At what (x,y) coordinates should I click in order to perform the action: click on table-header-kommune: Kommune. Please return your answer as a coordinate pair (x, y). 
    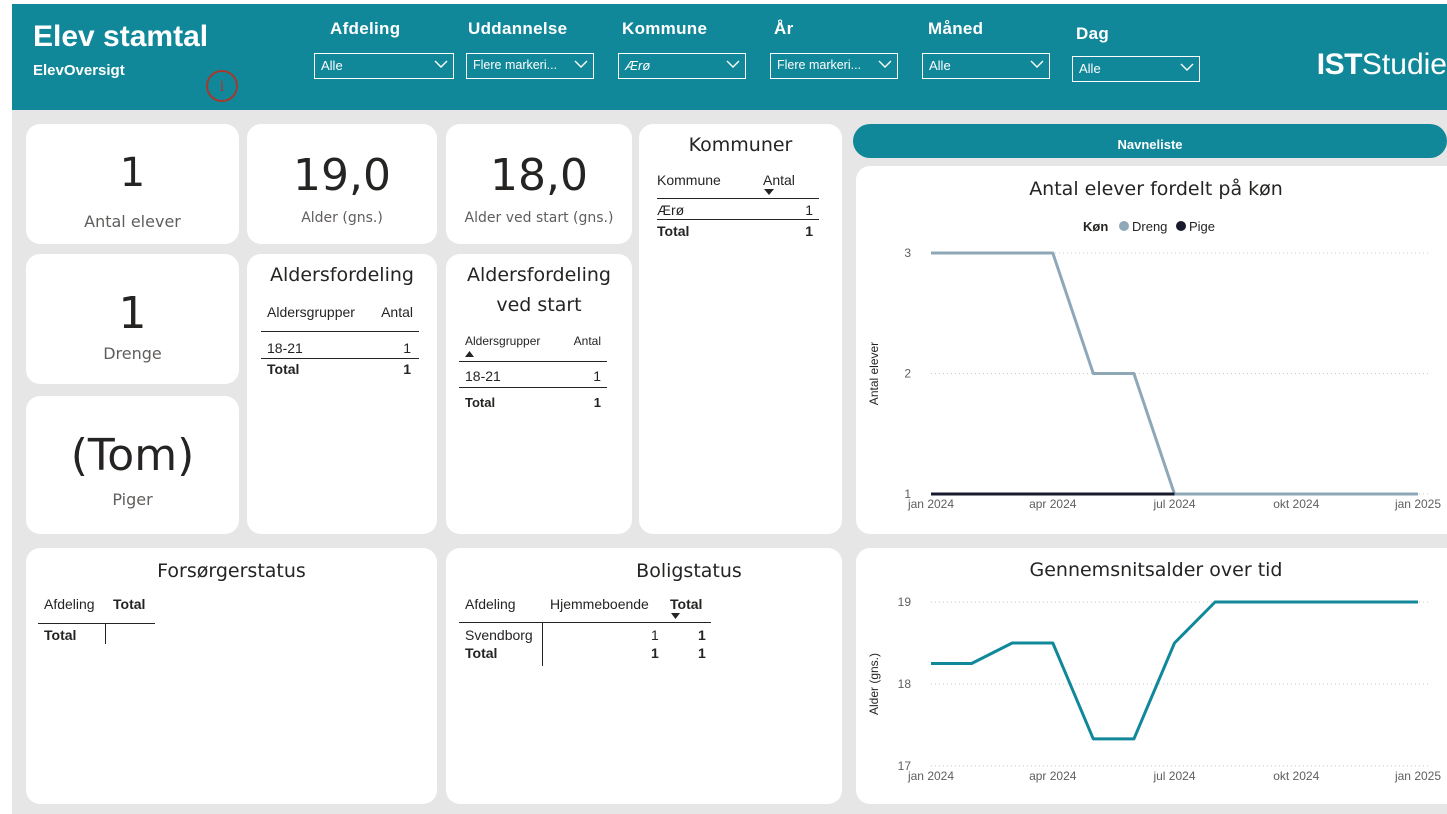
    Looking at the image, I should click on (689, 180).